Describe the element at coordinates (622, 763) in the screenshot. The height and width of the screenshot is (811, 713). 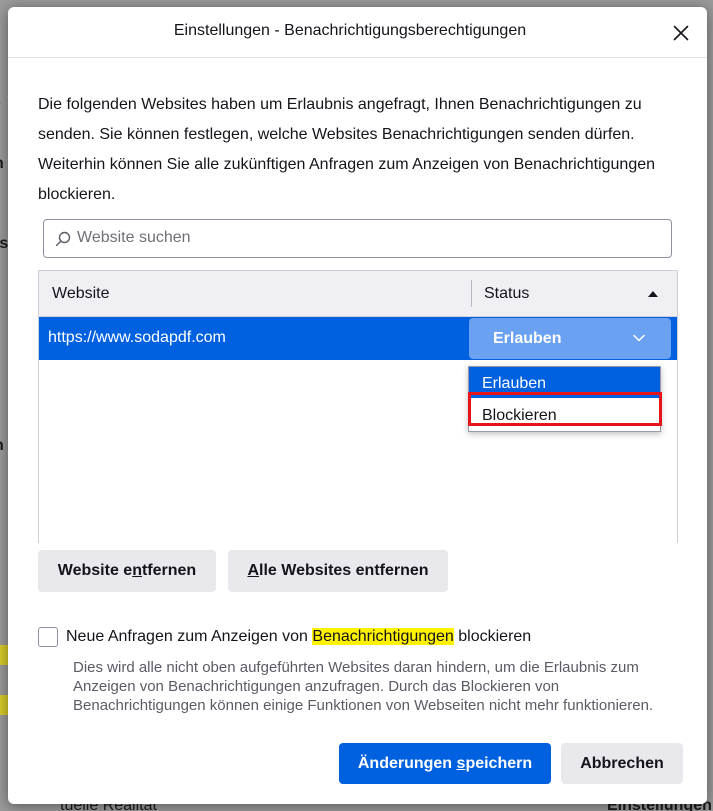
I see `cancel-button: Abbrechen` at that location.